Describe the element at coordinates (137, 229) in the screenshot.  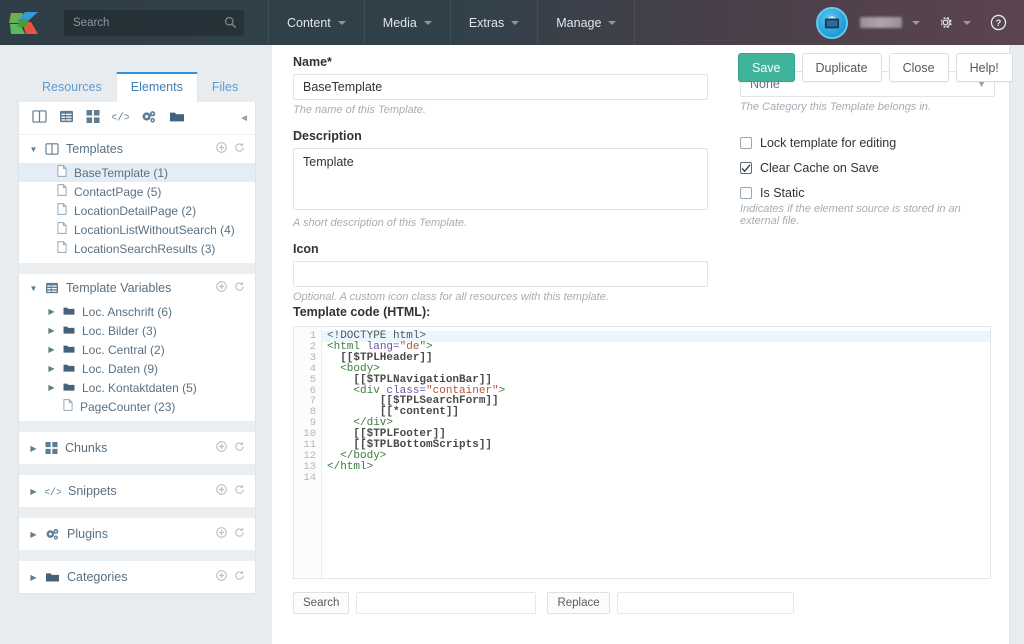
I see `tree-item-locationlistwithoutsearch: LocationListWithoutSearch (4)` at that location.